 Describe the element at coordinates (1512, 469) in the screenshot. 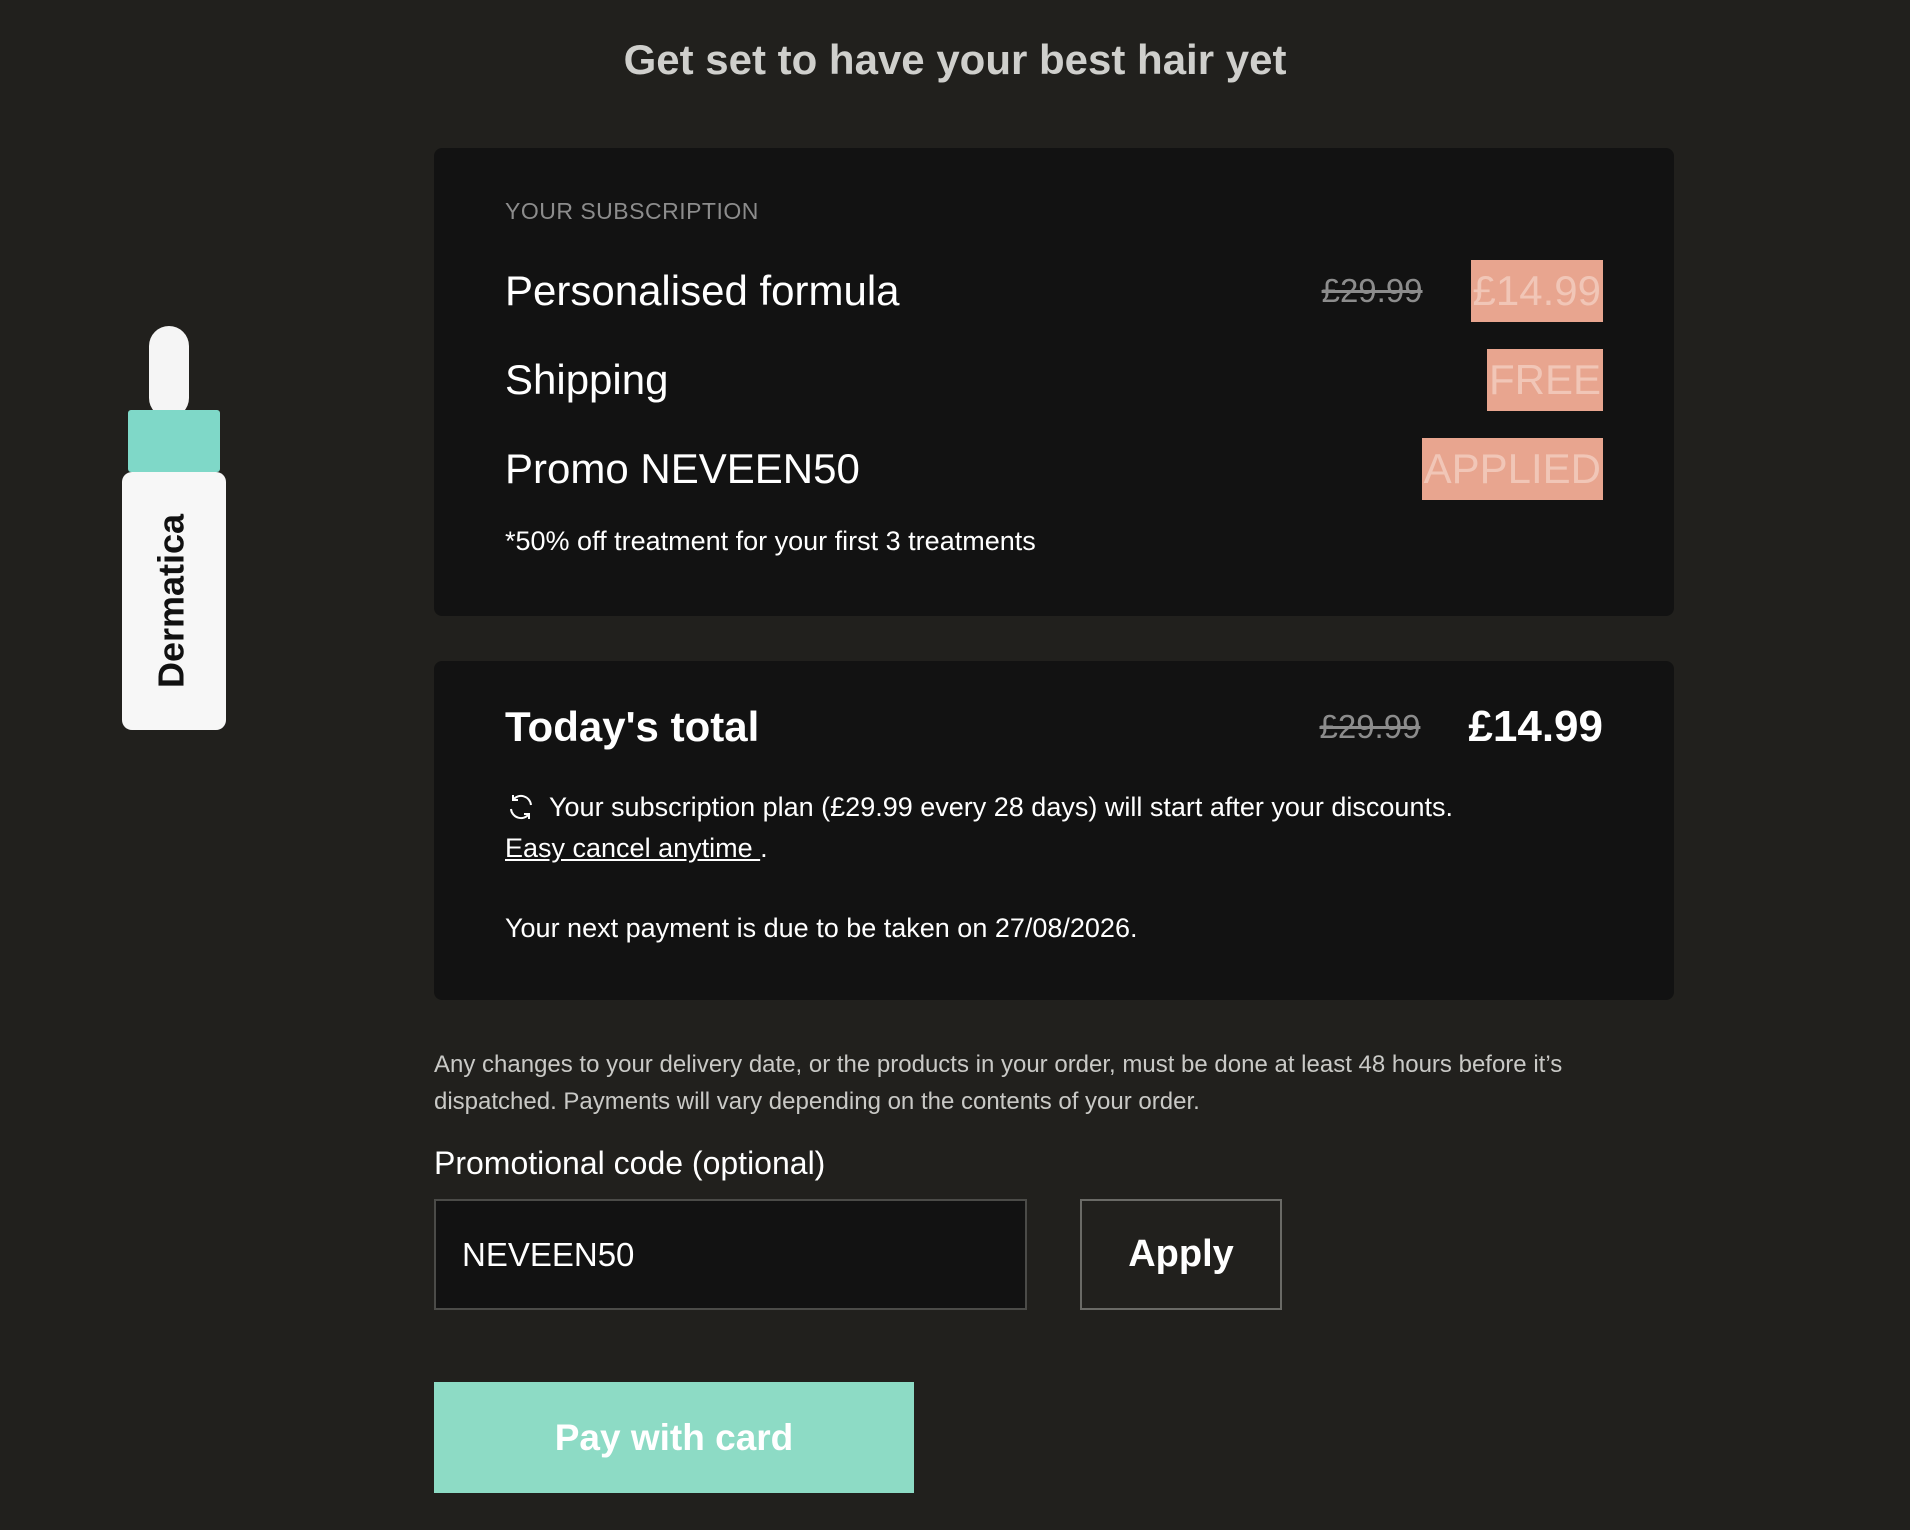

I see `promo-applied-badge: APPLIED` at that location.